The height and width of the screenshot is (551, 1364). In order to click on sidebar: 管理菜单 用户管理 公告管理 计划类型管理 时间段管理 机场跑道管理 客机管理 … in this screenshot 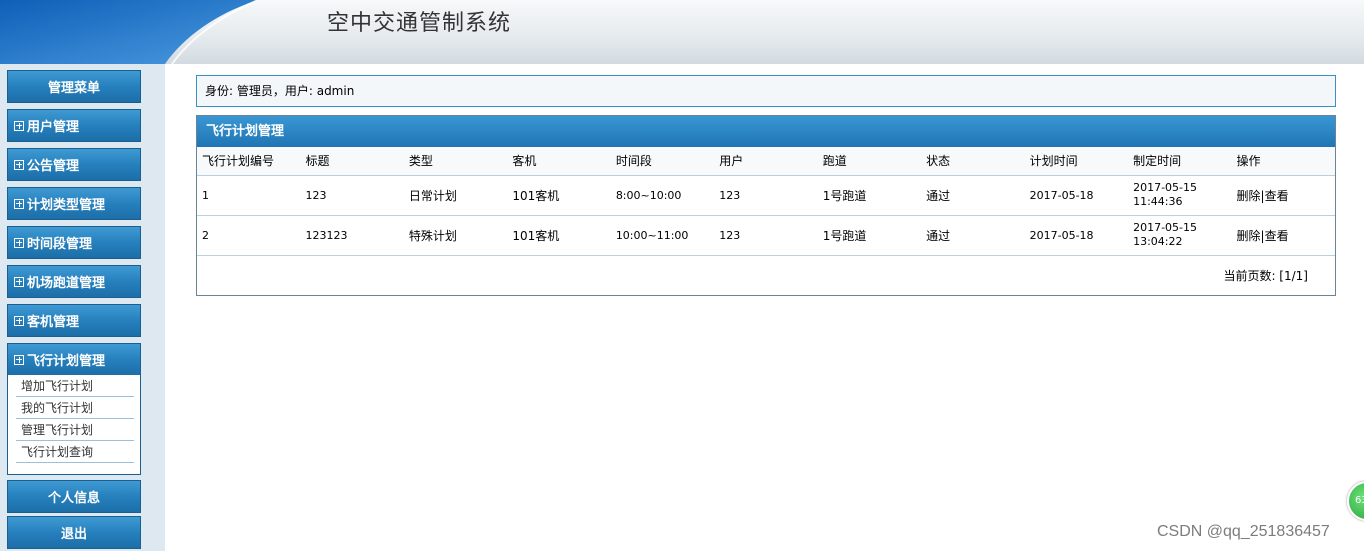, I will do `click(82, 307)`.